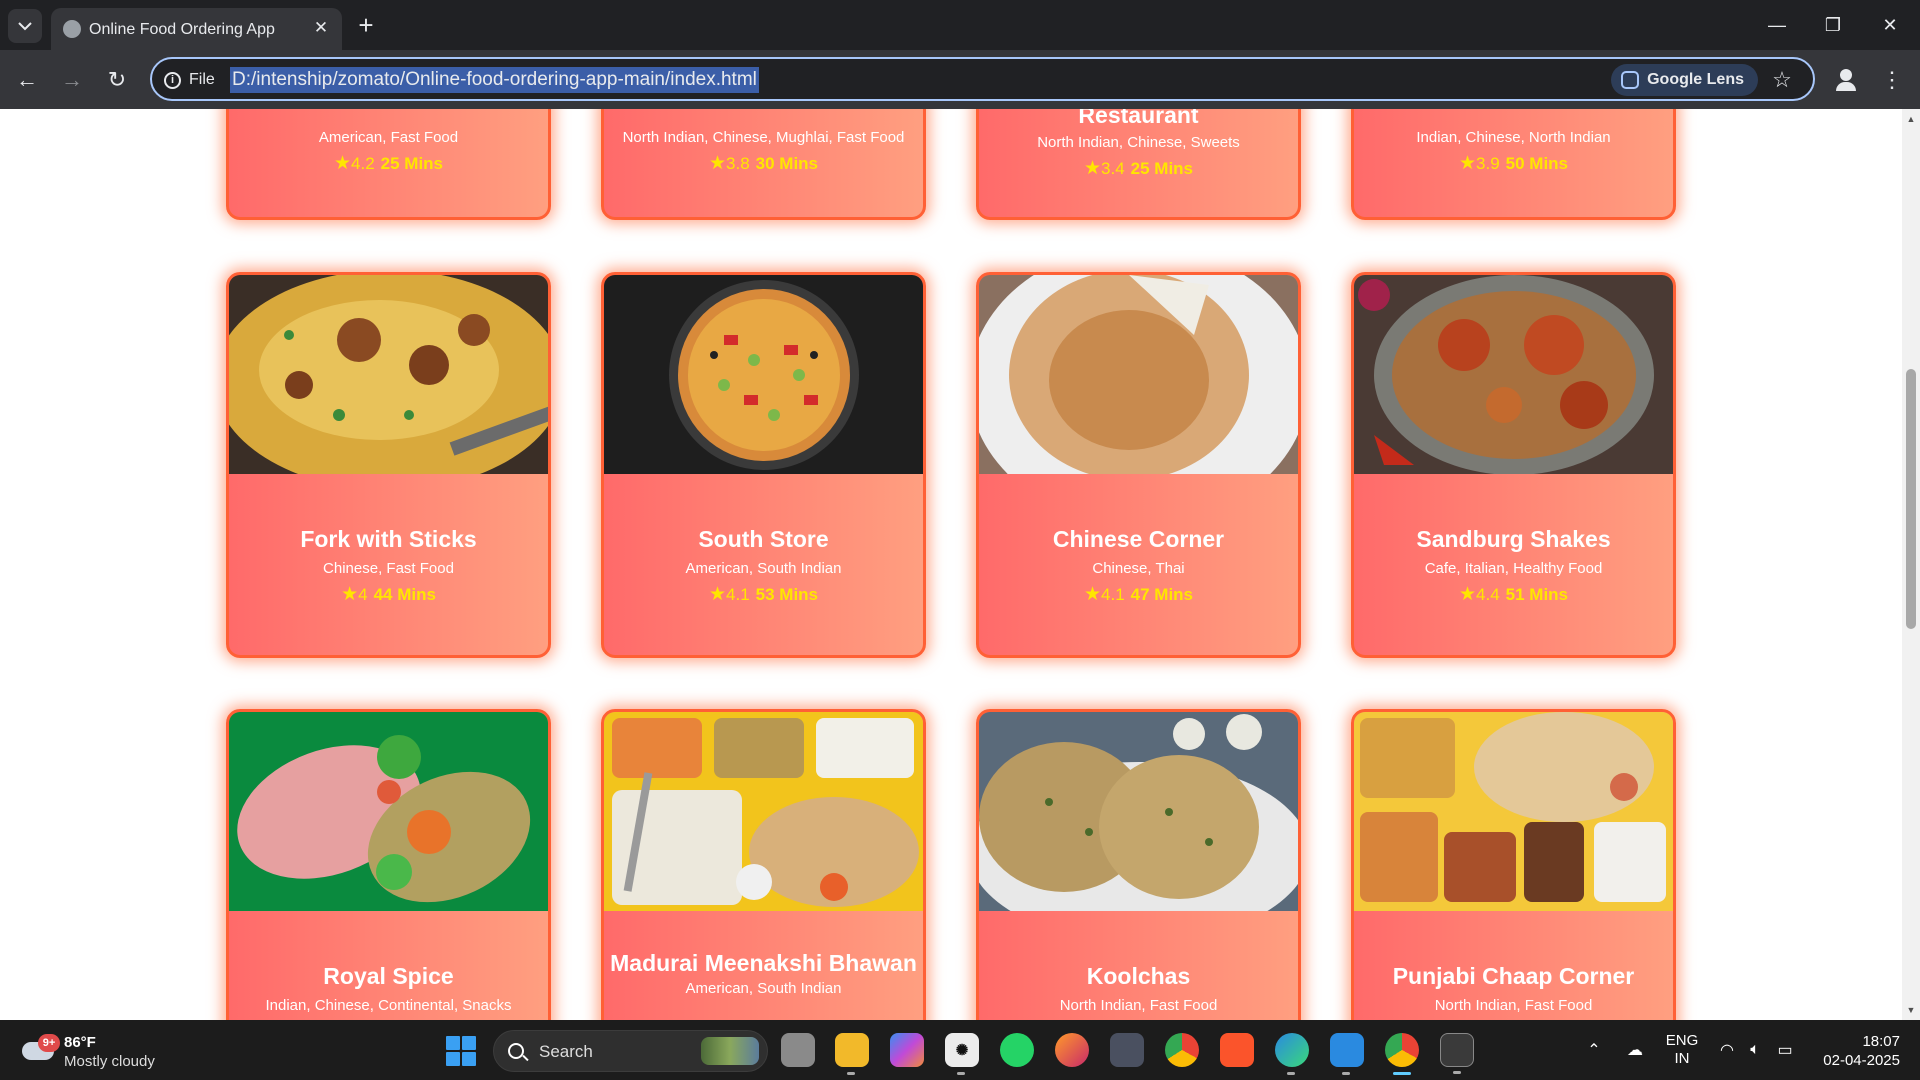 The height and width of the screenshot is (1080, 1920). I want to click on site-info-button: i File, so click(189, 80).